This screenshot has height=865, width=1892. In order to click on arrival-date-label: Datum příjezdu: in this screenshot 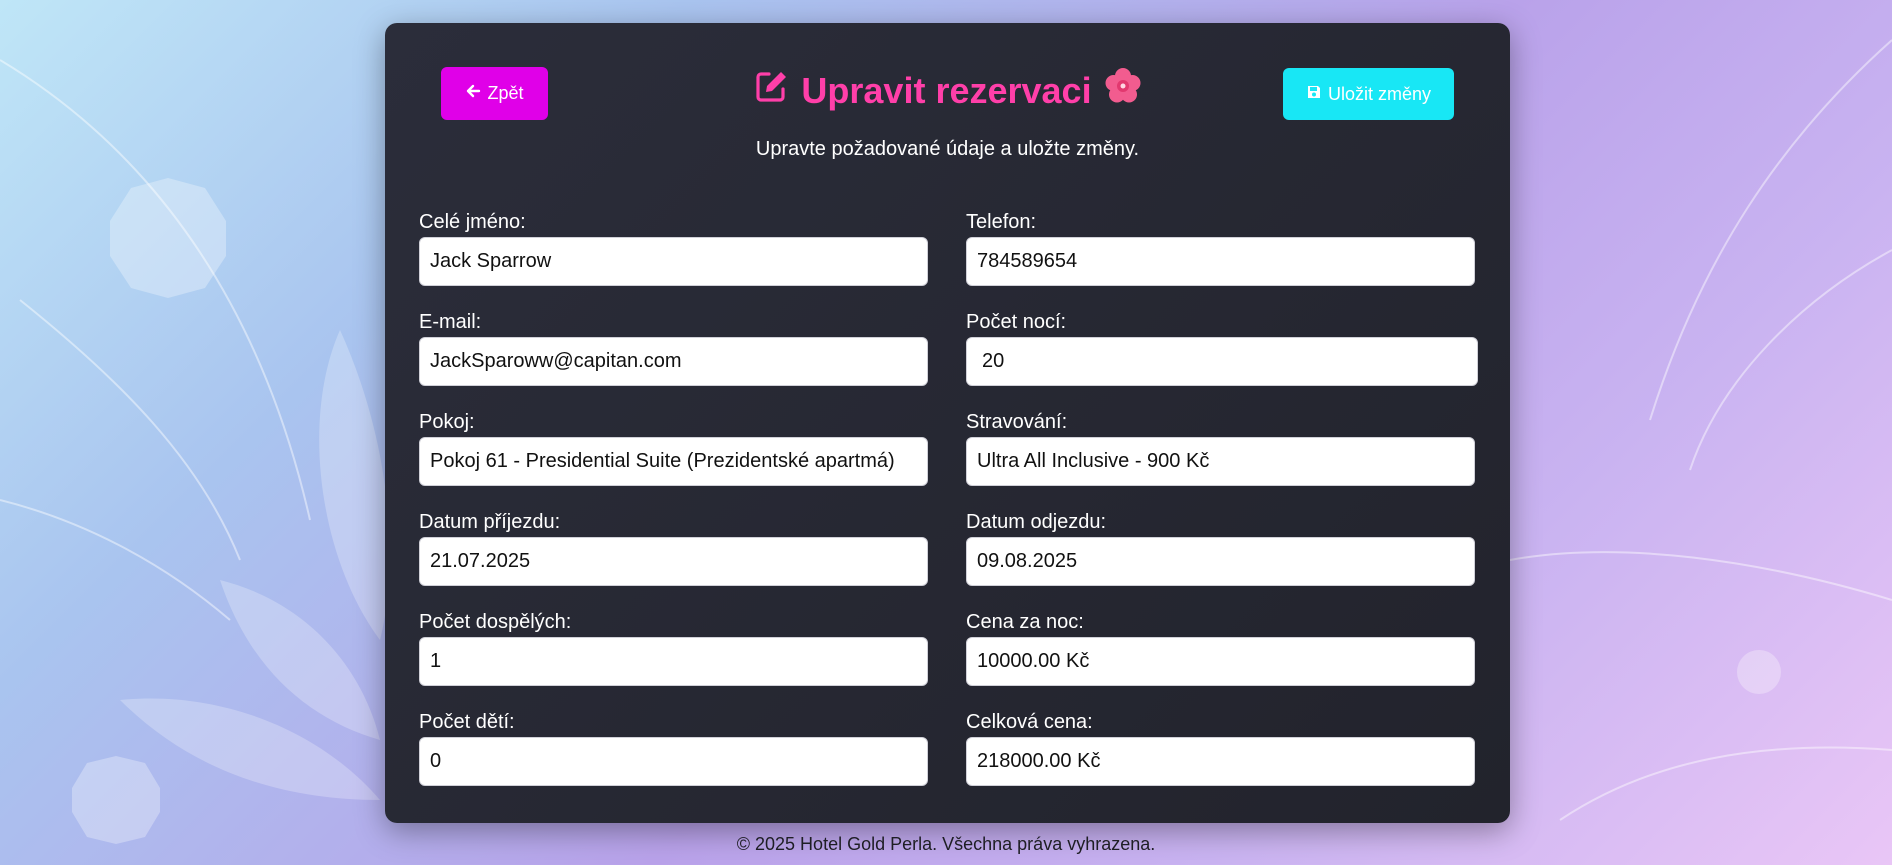, I will do `click(490, 522)`.